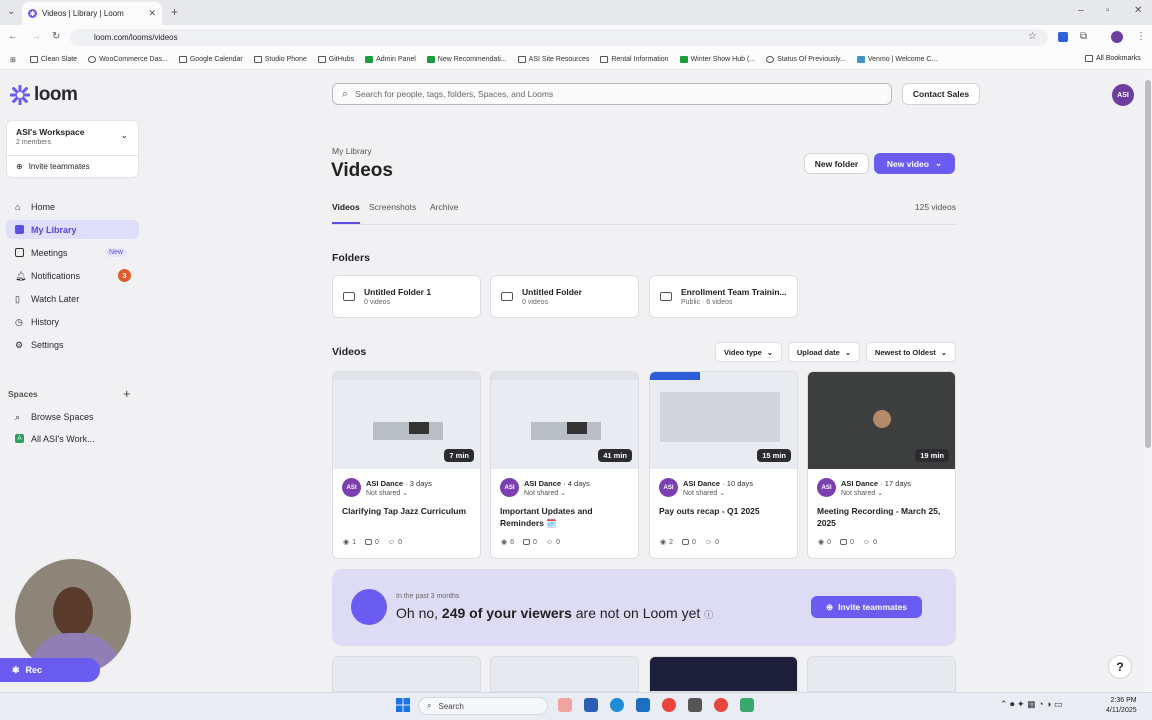 This screenshot has width=1152, height=720. What do you see at coordinates (826, 487) in the screenshot?
I see `author-avatar: ASI` at bounding box center [826, 487].